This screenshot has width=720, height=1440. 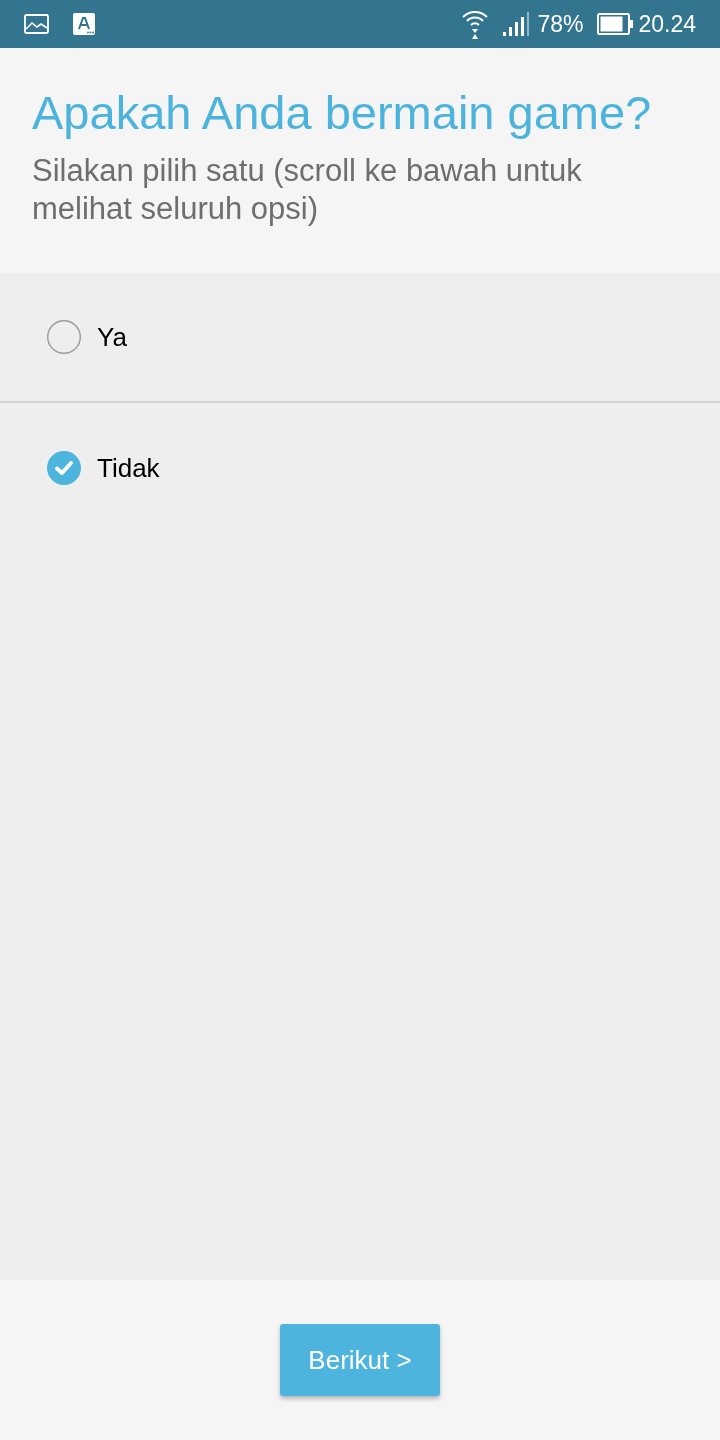 What do you see at coordinates (516, 24) in the screenshot?
I see `signal-icon` at bounding box center [516, 24].